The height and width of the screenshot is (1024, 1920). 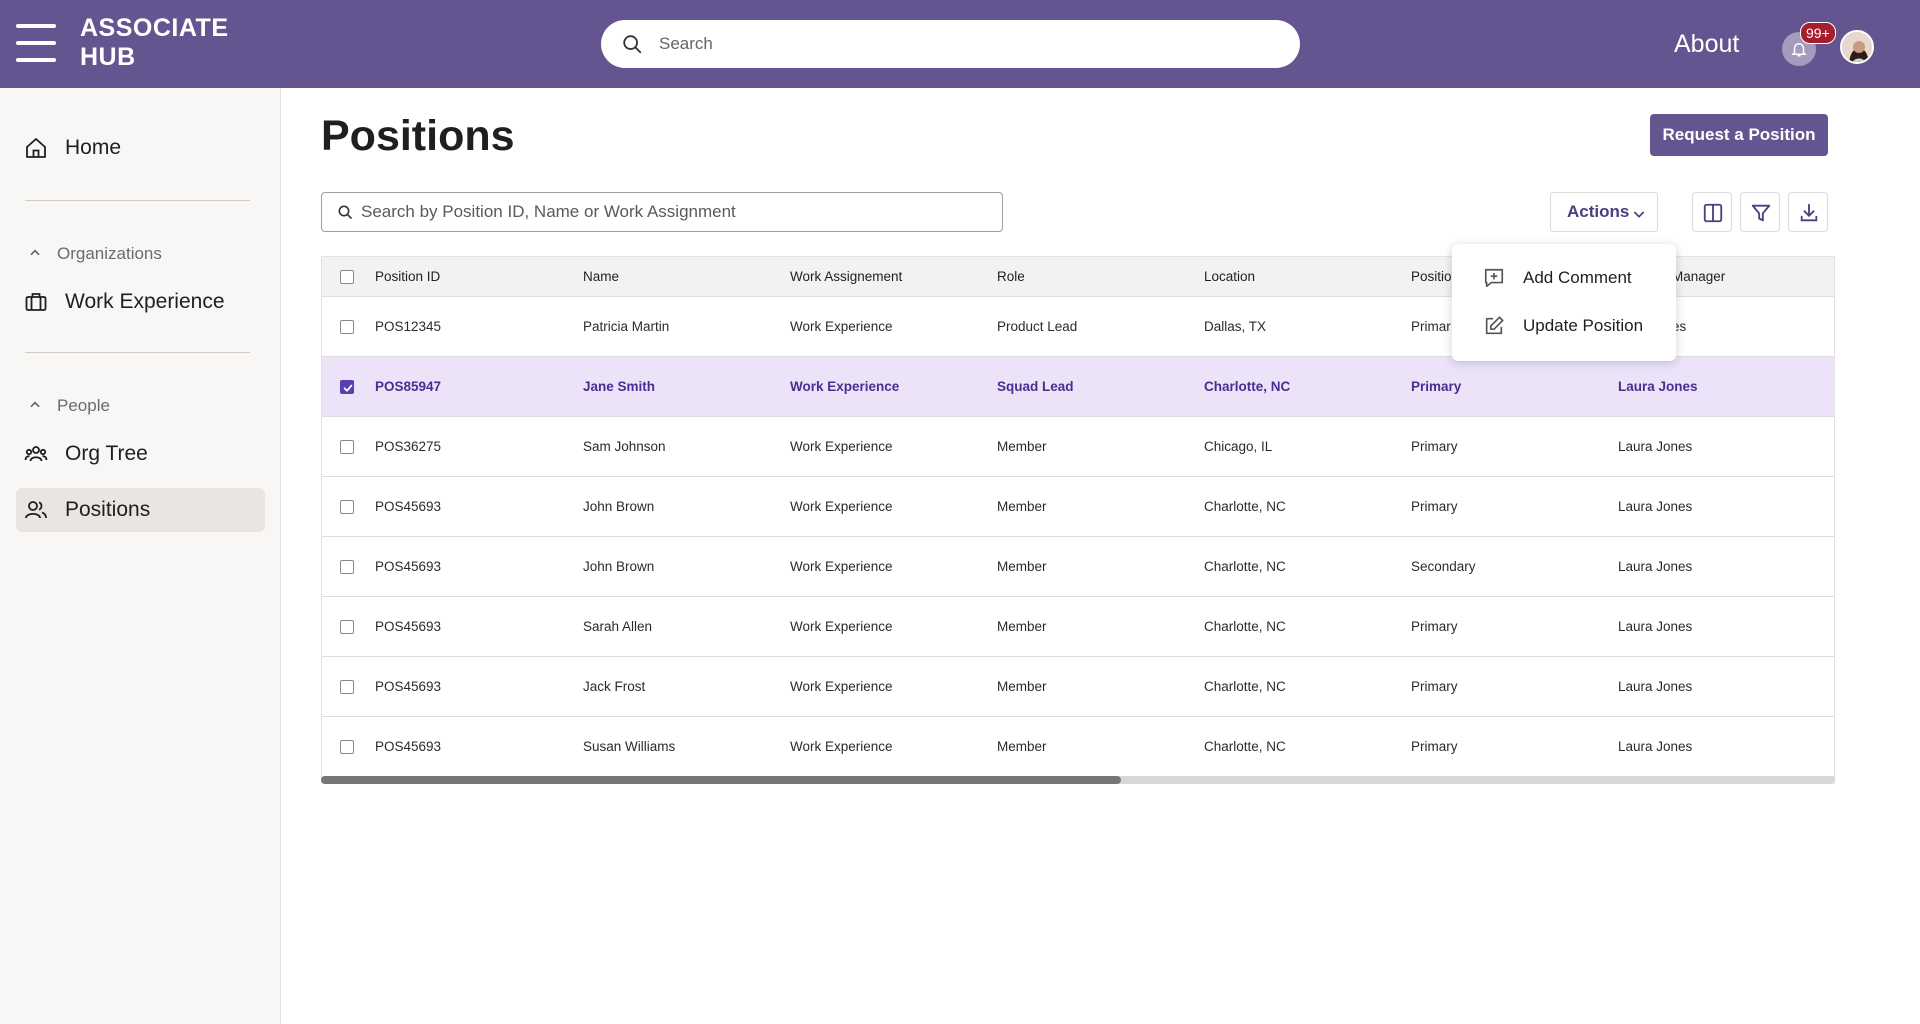 What do you see at coordinates (1011, 277) in the screenshot?
I see `column-header-role: Role` at bounding box center [1011, 277].